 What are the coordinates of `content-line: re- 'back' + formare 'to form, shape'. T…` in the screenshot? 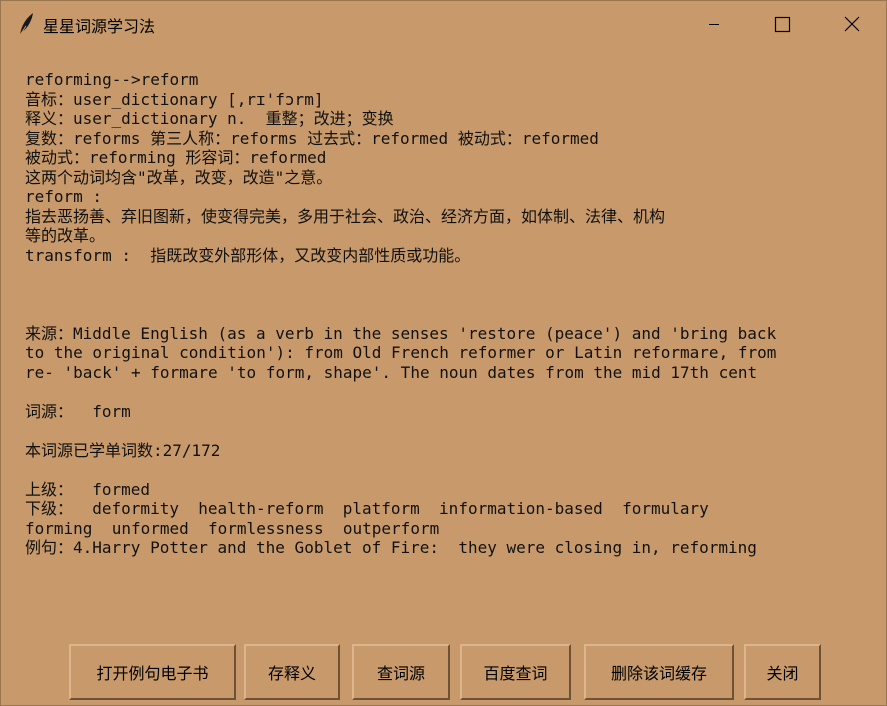 It's located at (391, 372).